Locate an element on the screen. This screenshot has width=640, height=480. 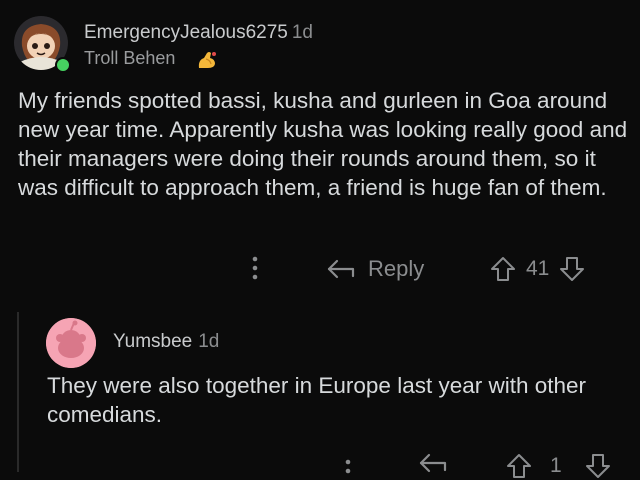
reply-author: Yumsbee 1d is located at coordinates (166, 342).